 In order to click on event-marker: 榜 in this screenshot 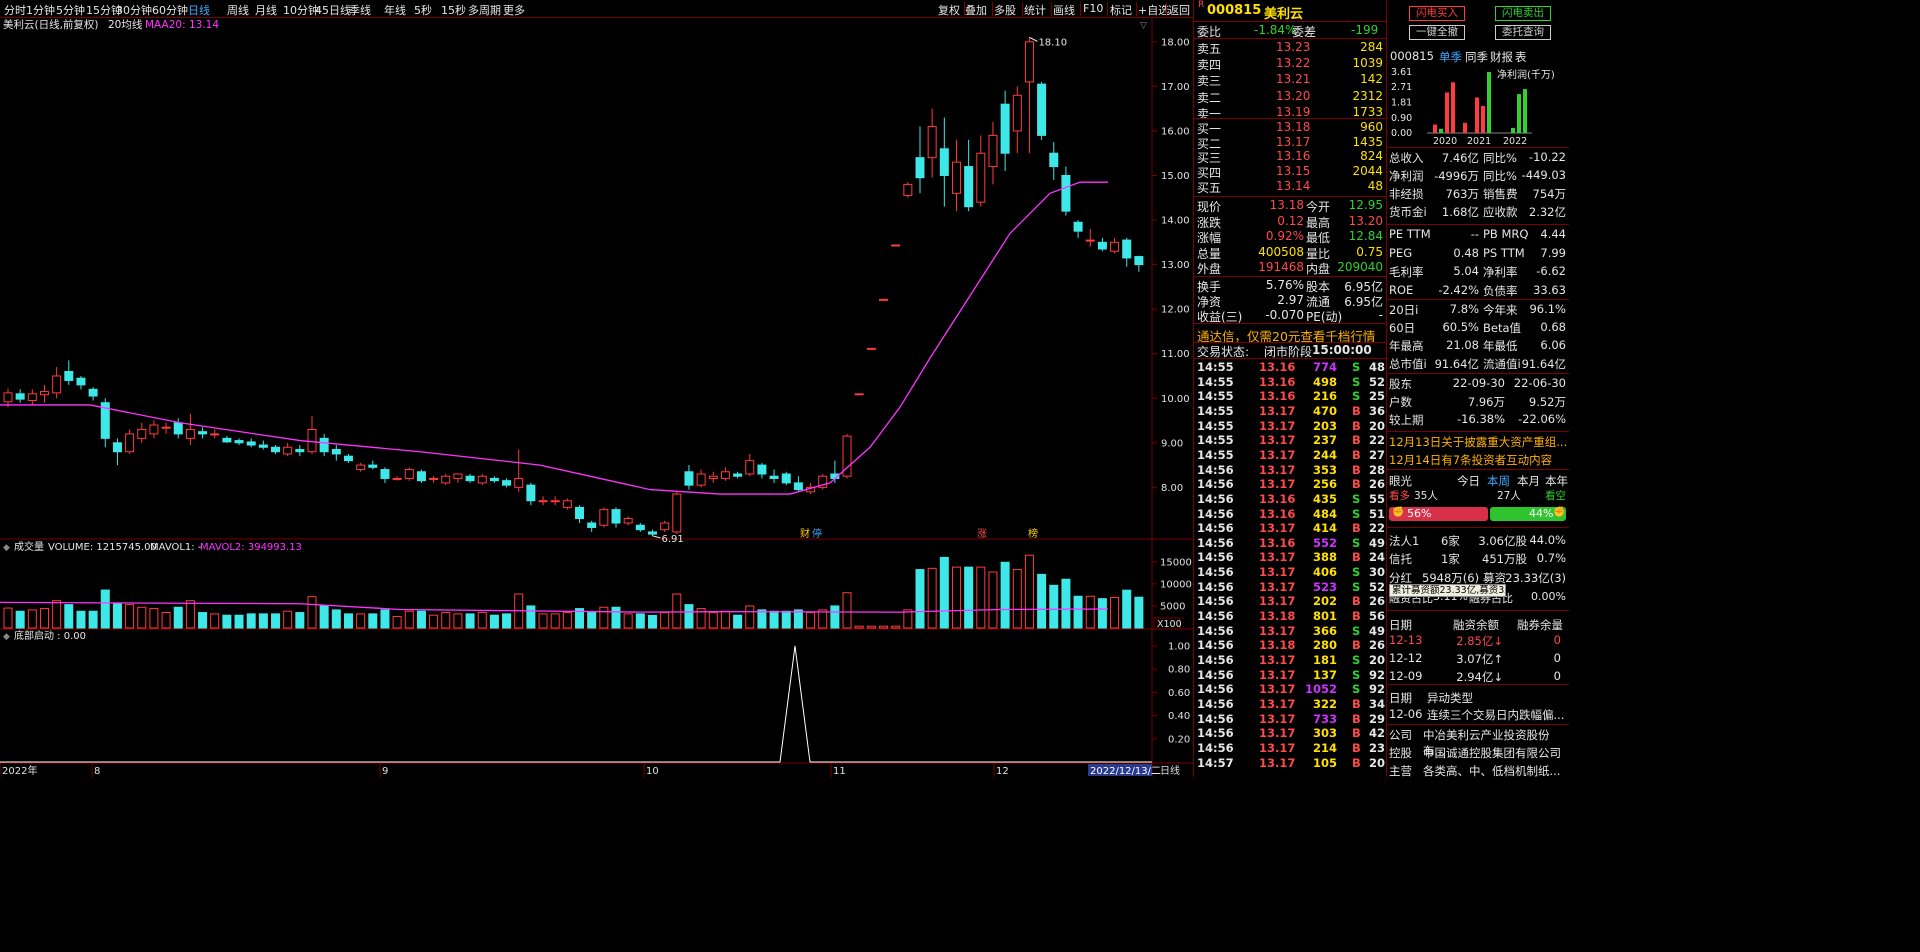, I will do `click(1033, 533)`.